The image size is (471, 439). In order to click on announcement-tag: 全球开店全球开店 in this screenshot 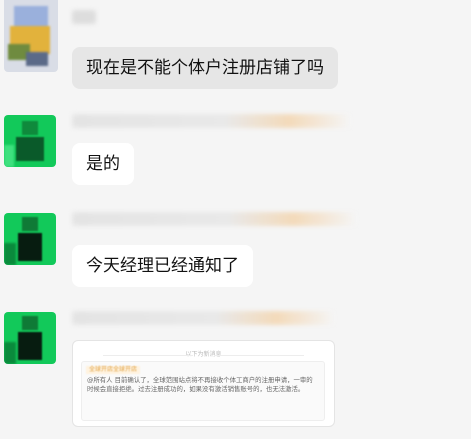, I will do `click(113, 370)`.